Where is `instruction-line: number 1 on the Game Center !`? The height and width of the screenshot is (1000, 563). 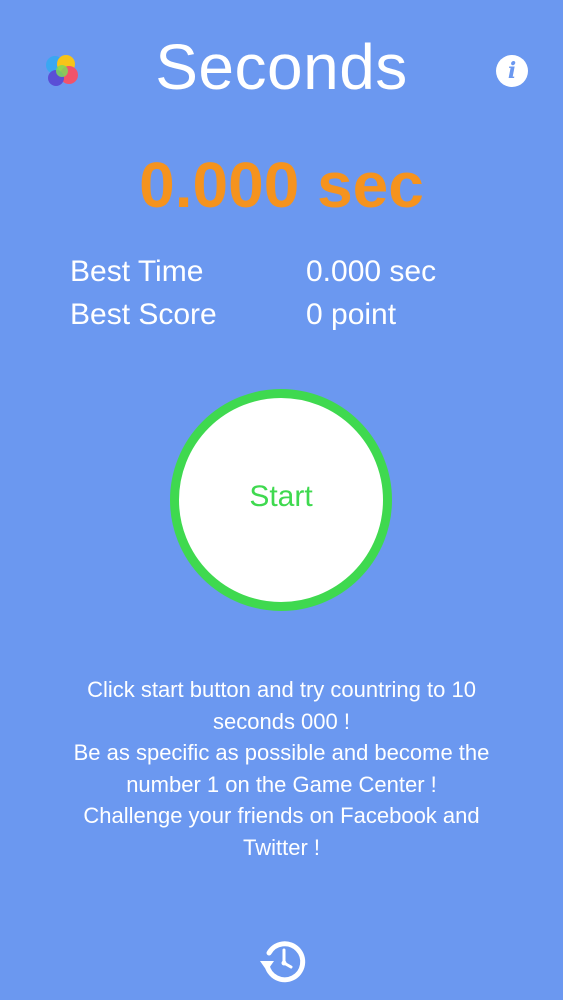
instruction-line: number 1 on the Game Center ! is located at coordinates (281, 784).